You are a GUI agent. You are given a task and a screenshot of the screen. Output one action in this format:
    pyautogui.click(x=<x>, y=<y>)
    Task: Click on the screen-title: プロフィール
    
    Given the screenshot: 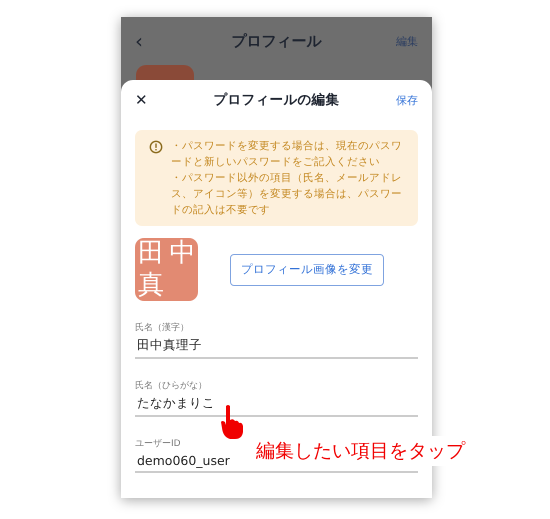 What is the action you would take?
    pyautogui.click(x=276, y=41)
    